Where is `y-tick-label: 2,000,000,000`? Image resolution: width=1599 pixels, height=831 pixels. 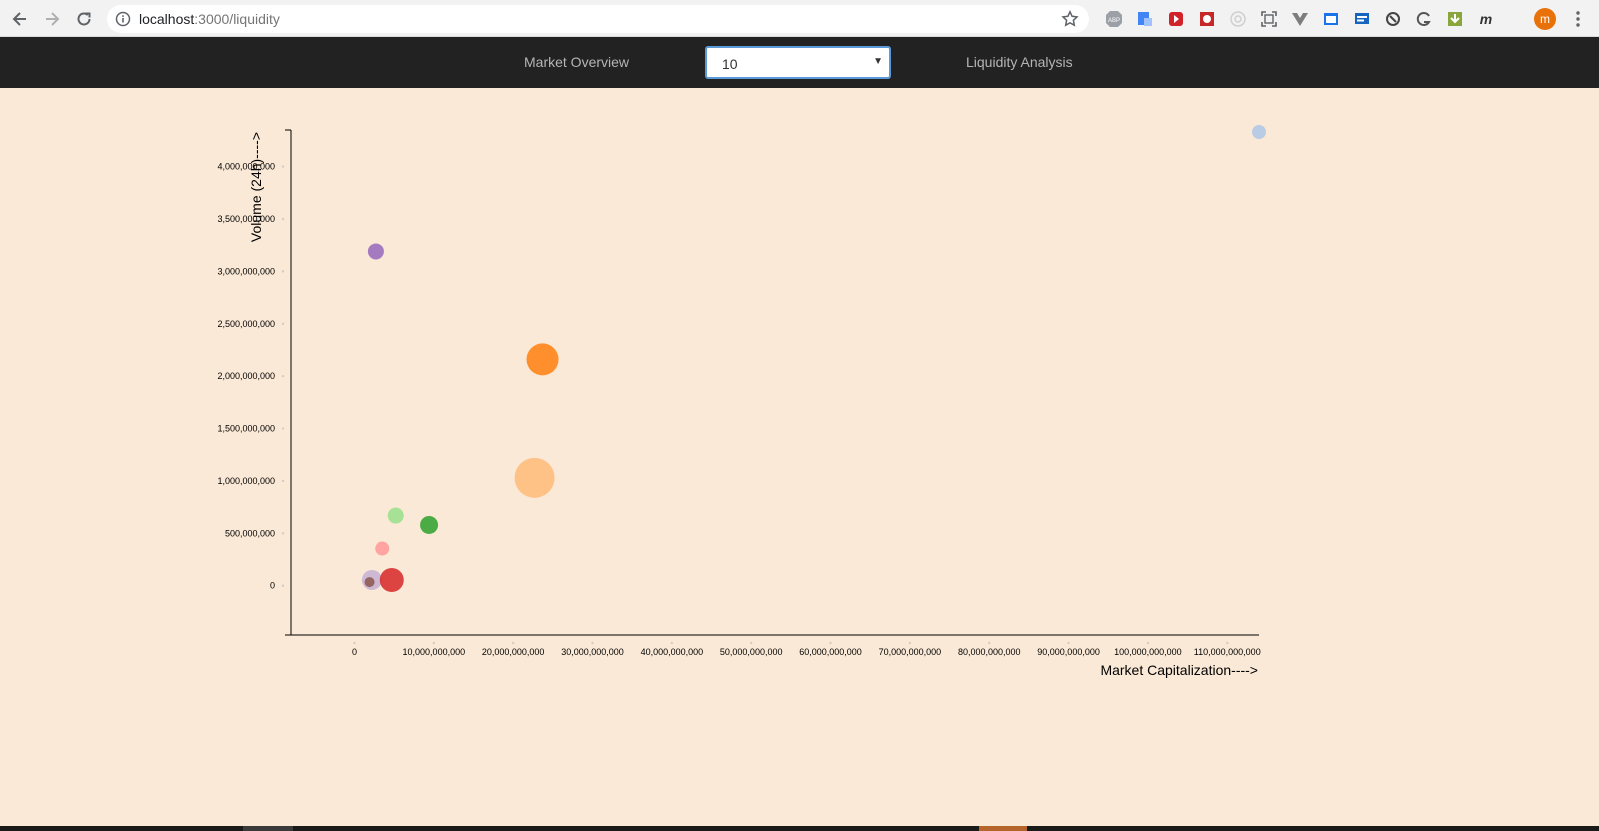
y-tick-label: 2,000,000,000 is located at coordinates (246, 376).